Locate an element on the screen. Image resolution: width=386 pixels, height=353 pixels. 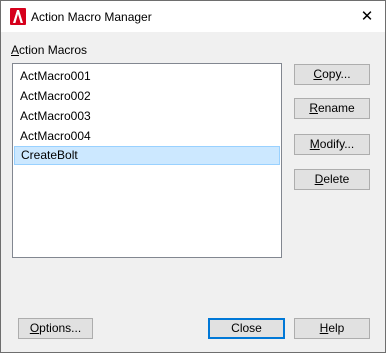
mnemonic-letter: D is located at coordinates (319, 179).